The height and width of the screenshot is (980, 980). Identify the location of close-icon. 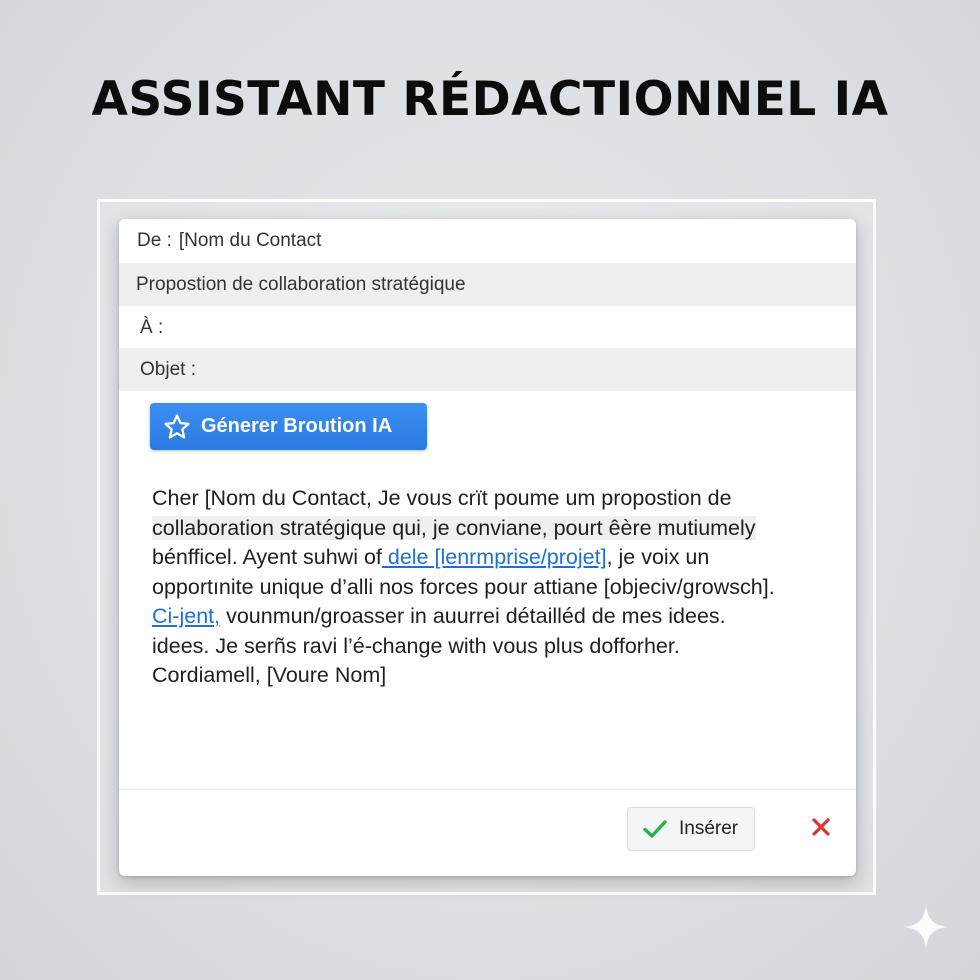
(821, 827).